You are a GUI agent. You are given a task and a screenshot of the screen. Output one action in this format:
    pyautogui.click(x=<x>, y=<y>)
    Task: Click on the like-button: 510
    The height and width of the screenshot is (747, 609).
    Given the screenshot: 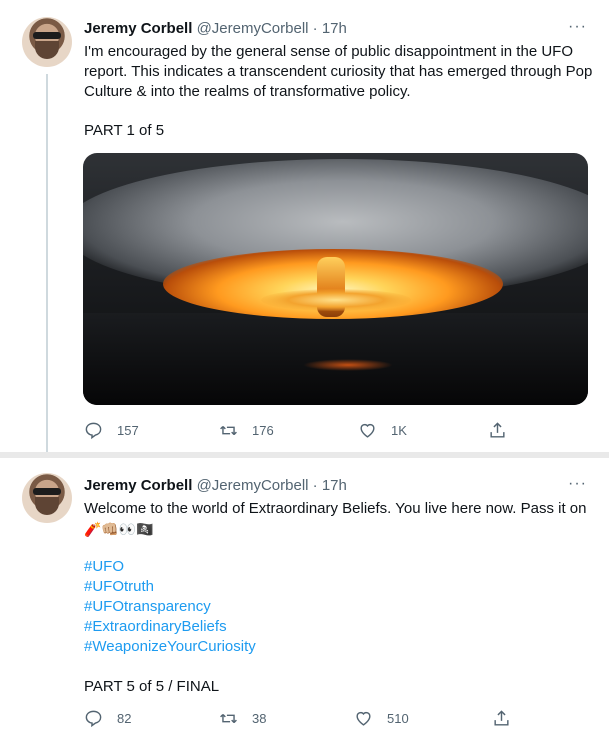 What is the action you would take?
    pyautogui.click(x=381, y=718)
    